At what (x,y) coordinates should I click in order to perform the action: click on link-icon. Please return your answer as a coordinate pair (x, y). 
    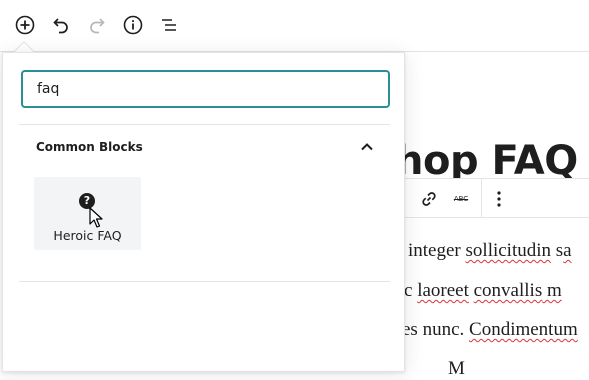
    Looking at the image, I should click on (429, 199).